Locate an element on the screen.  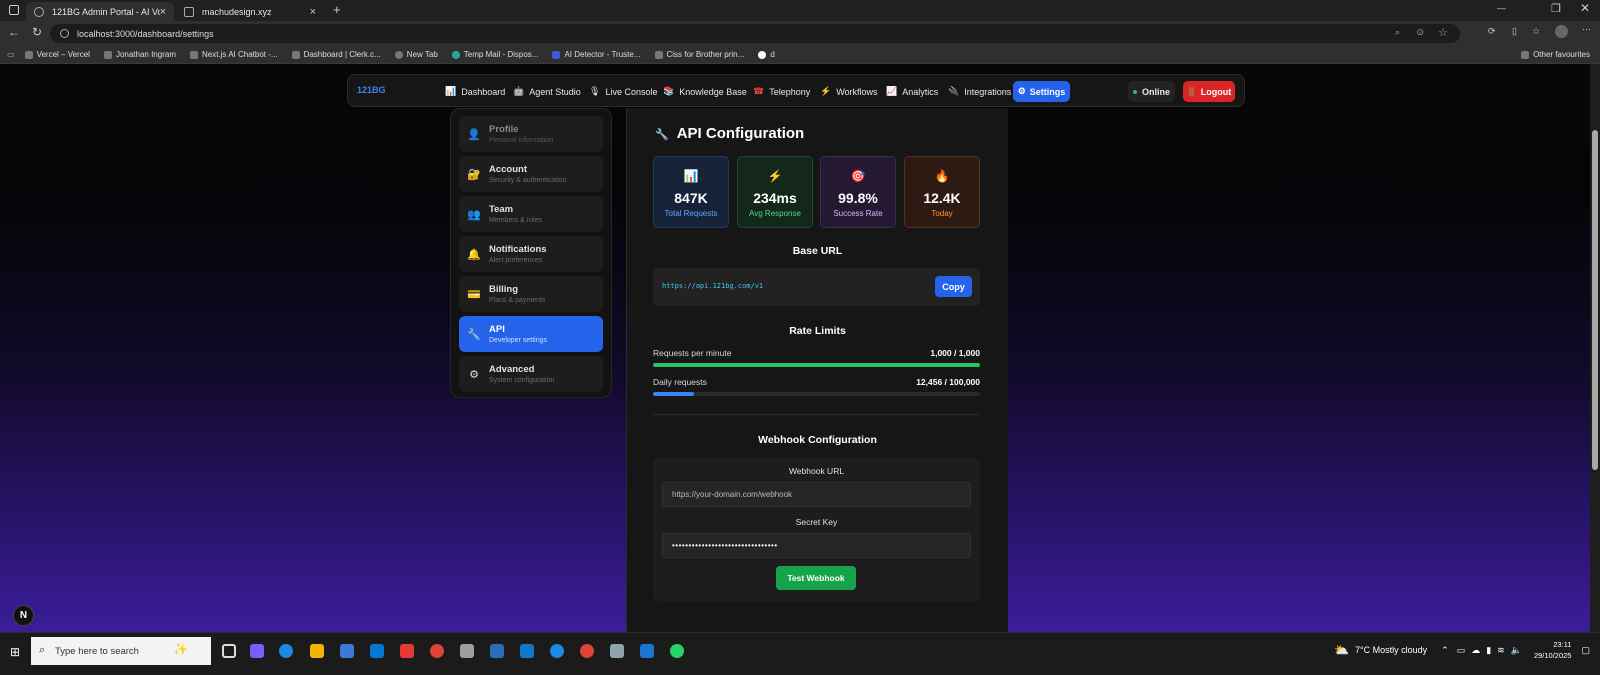
plug-icon: 🔌 is located at coordinates (954, 91).